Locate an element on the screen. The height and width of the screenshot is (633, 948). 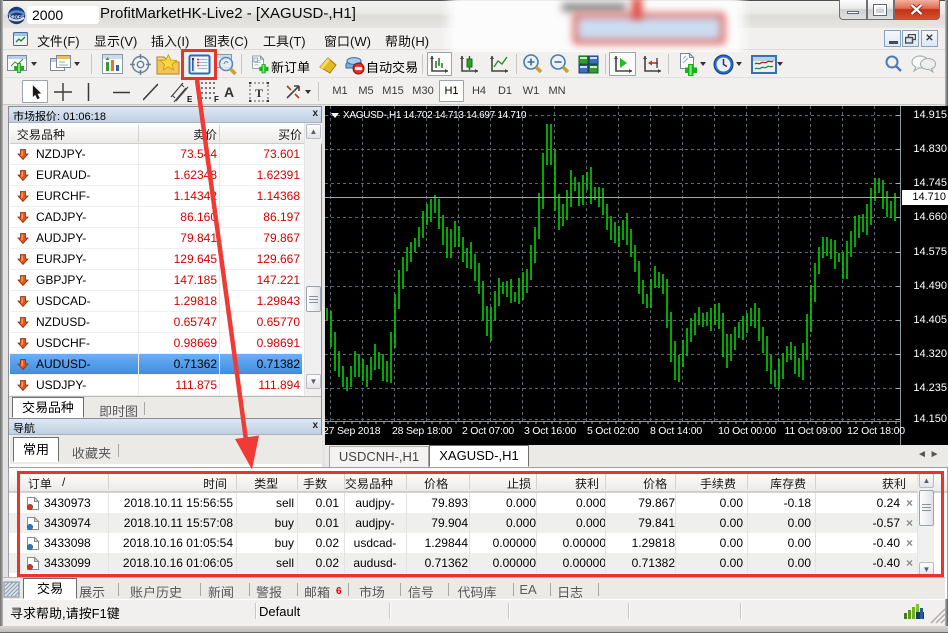
svg-text: T is located at coordinates (259, 93).